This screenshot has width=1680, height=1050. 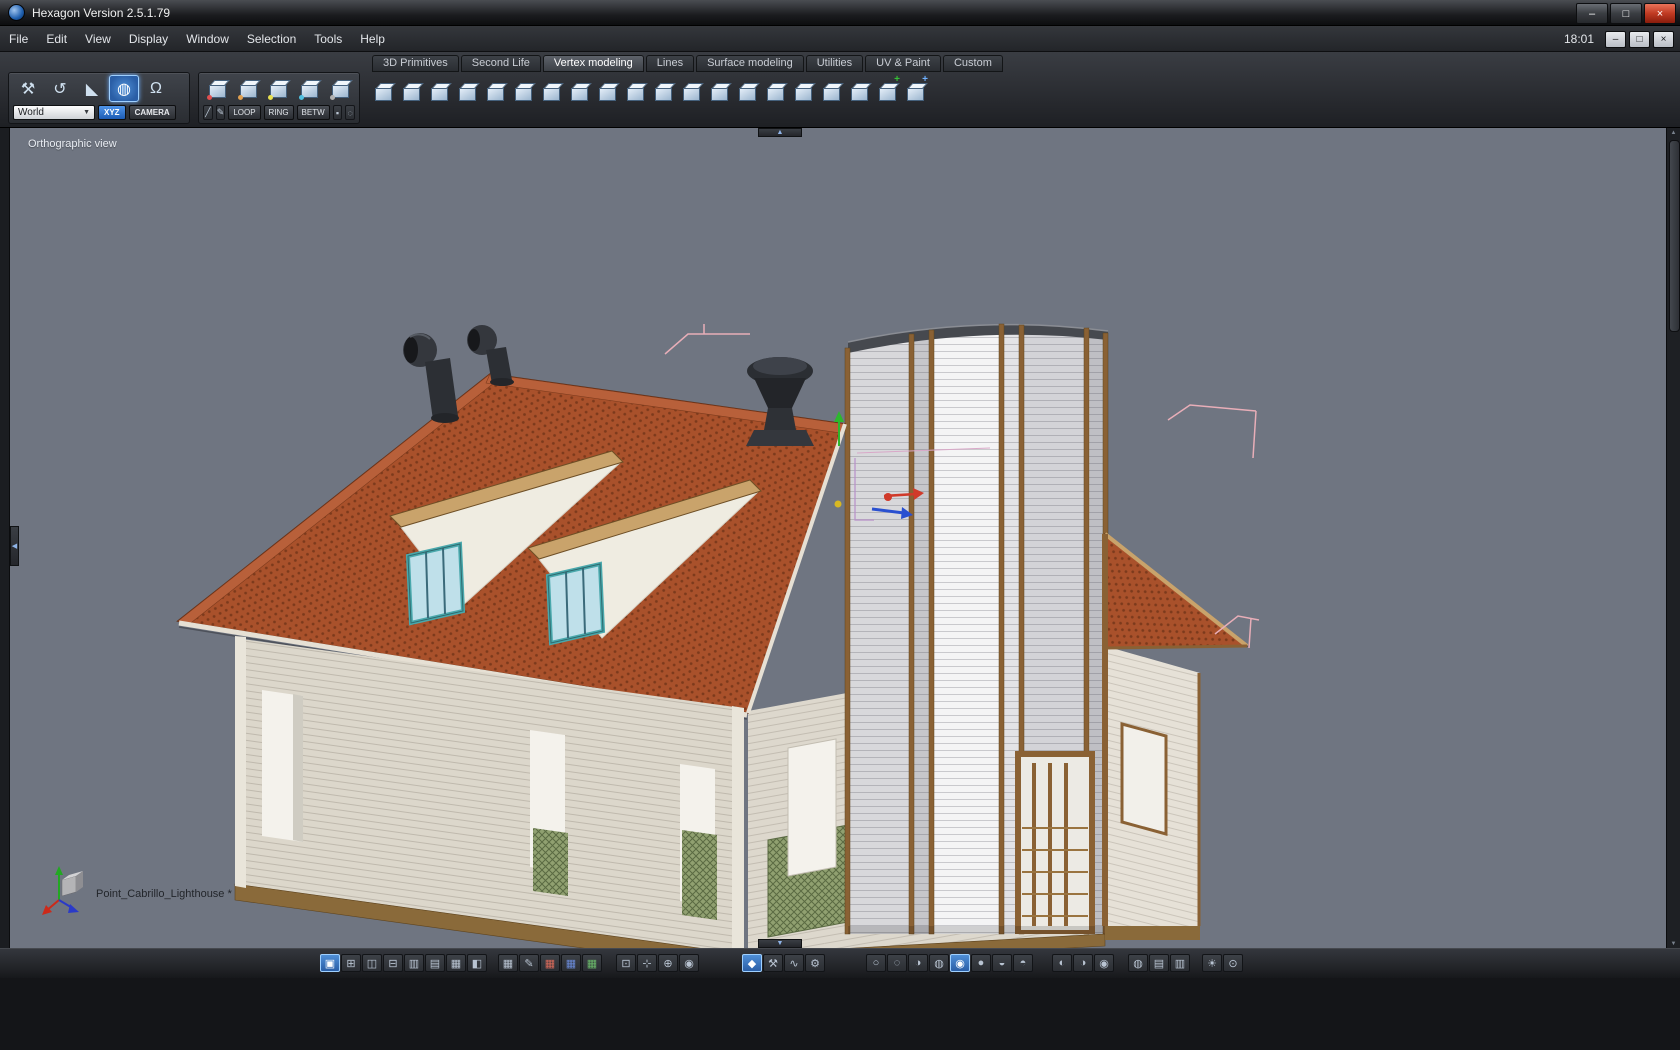 I want to click on tab-utilities: Utilities, so click(x=834, y=63).